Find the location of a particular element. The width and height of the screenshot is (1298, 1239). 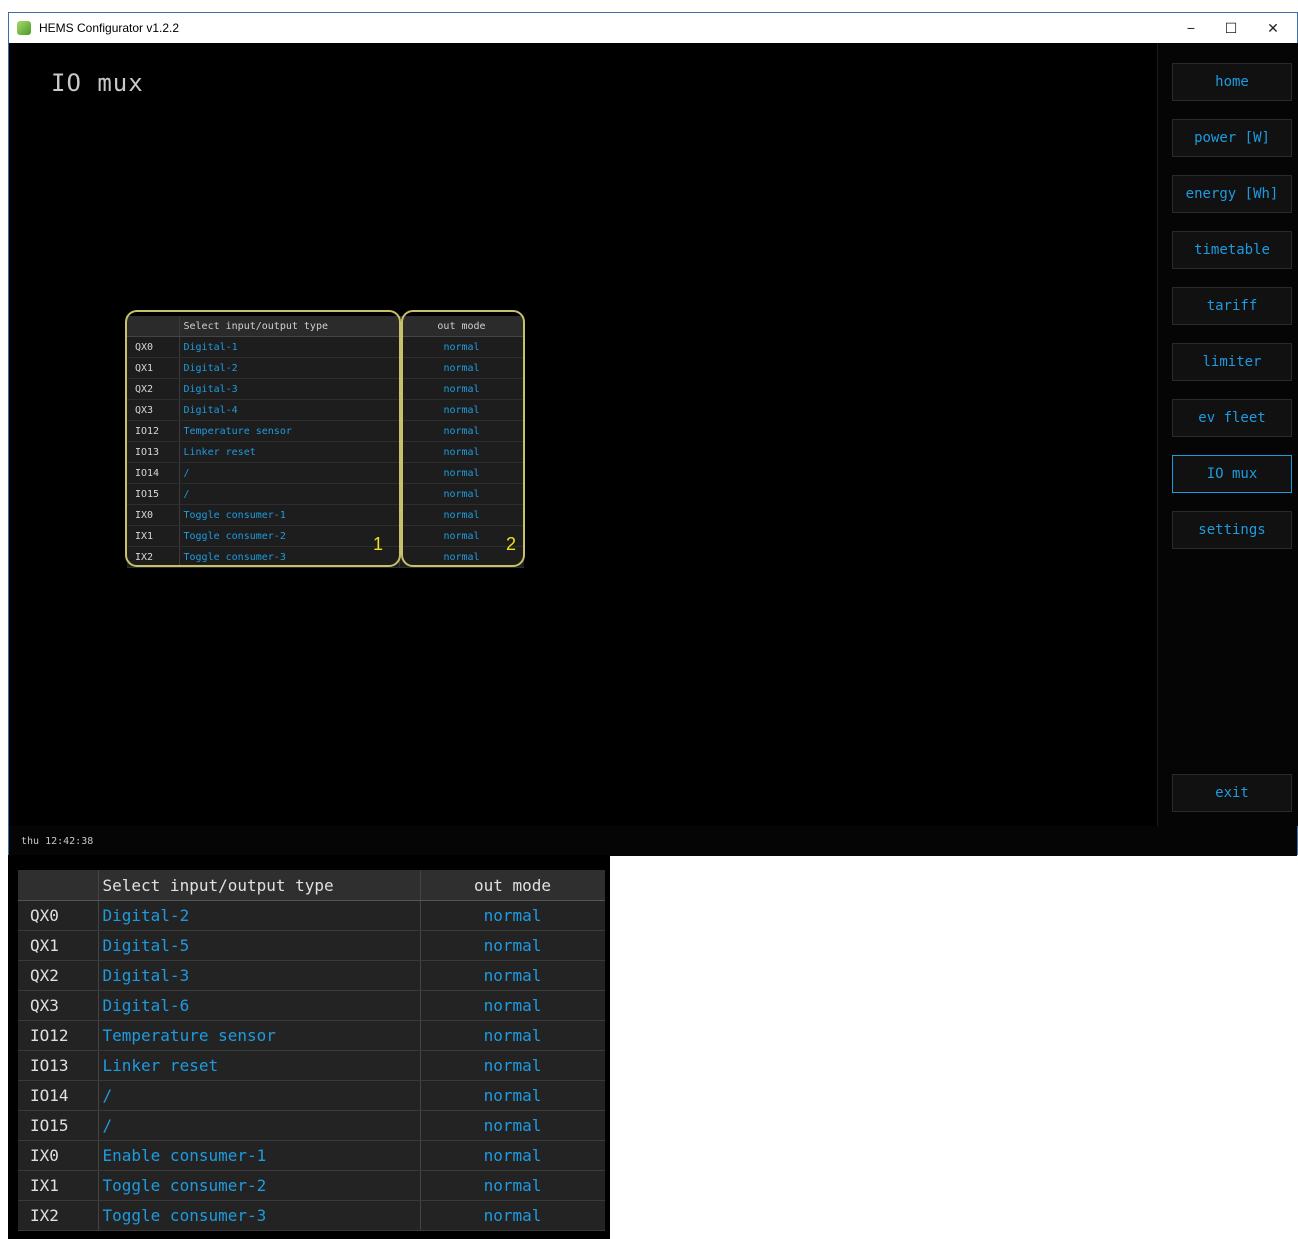

mode-column-header: out mode is located at coordinates (512, 885).